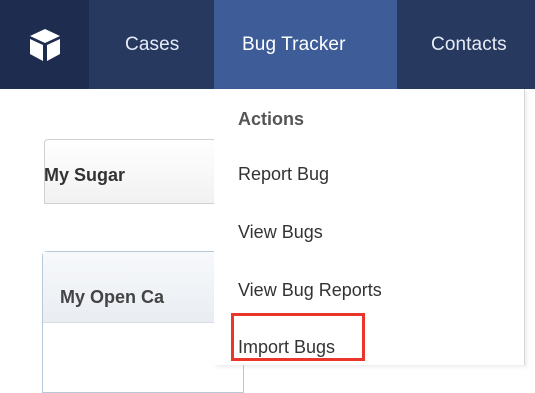 Image resolution: width=535 pixels, height=393 pixels. What do you see at coordinates (310, 290) in the screenshot?
I see `menu-item-view-bug-reports: View Bug Reports` at bounding box center [310, 290].